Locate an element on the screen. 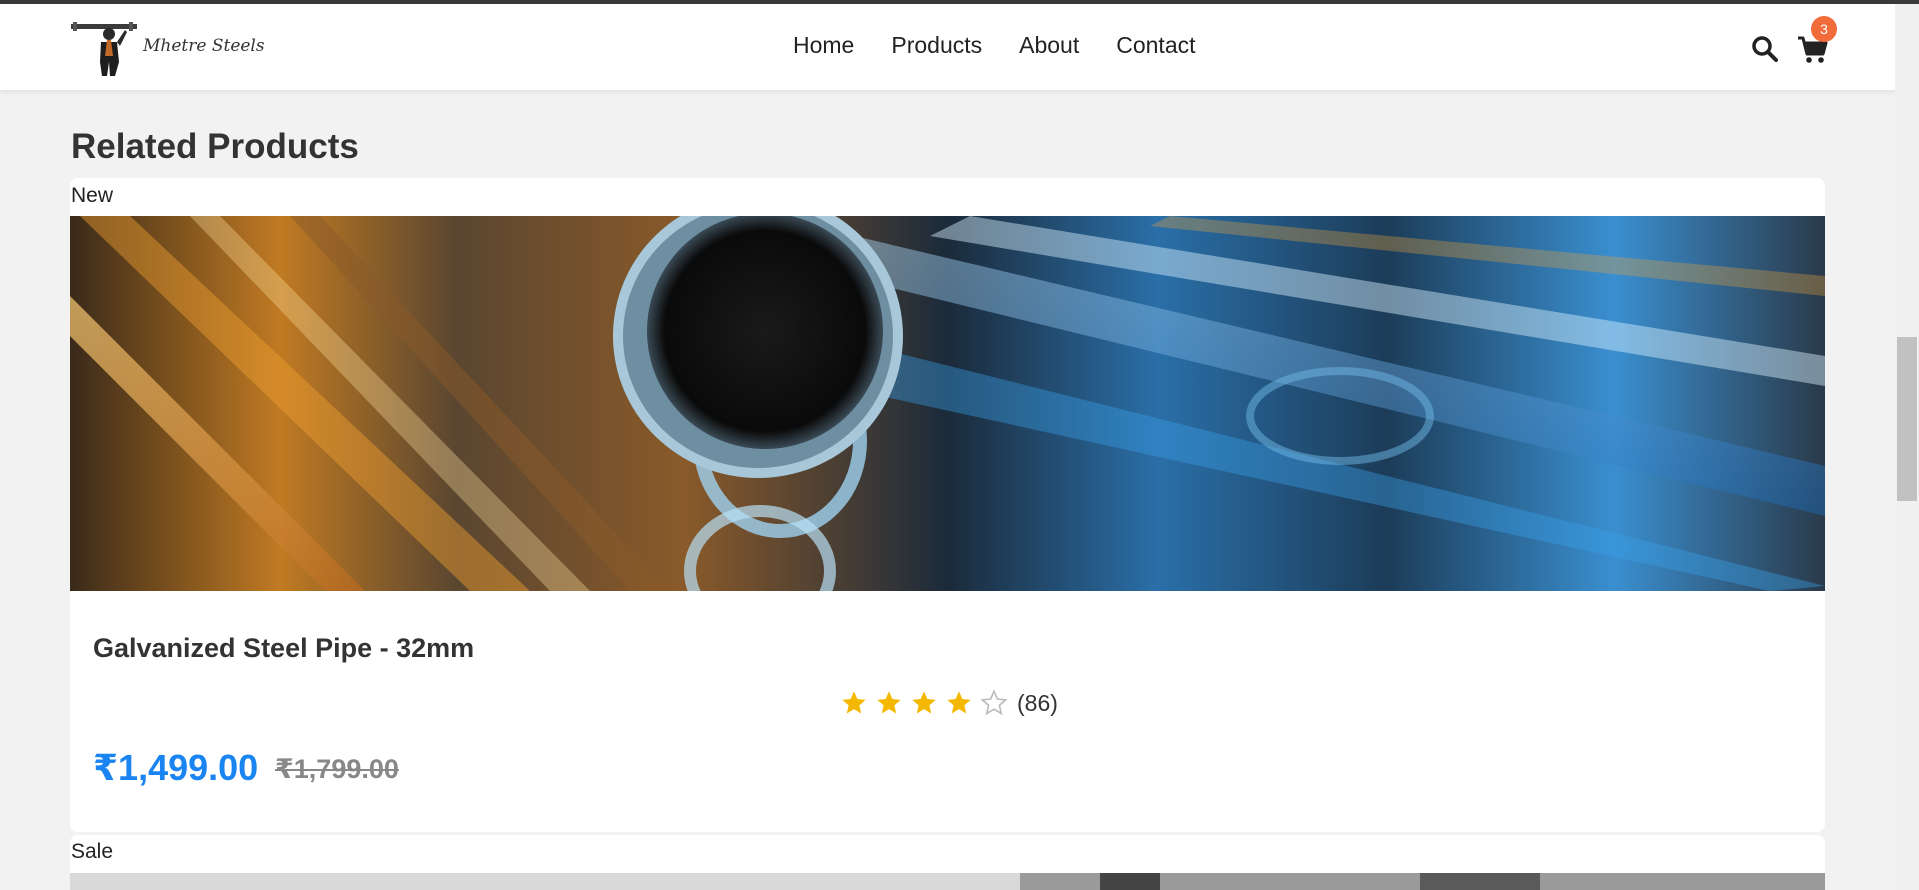  star-empty-icon is located at coordinates (994, 702).